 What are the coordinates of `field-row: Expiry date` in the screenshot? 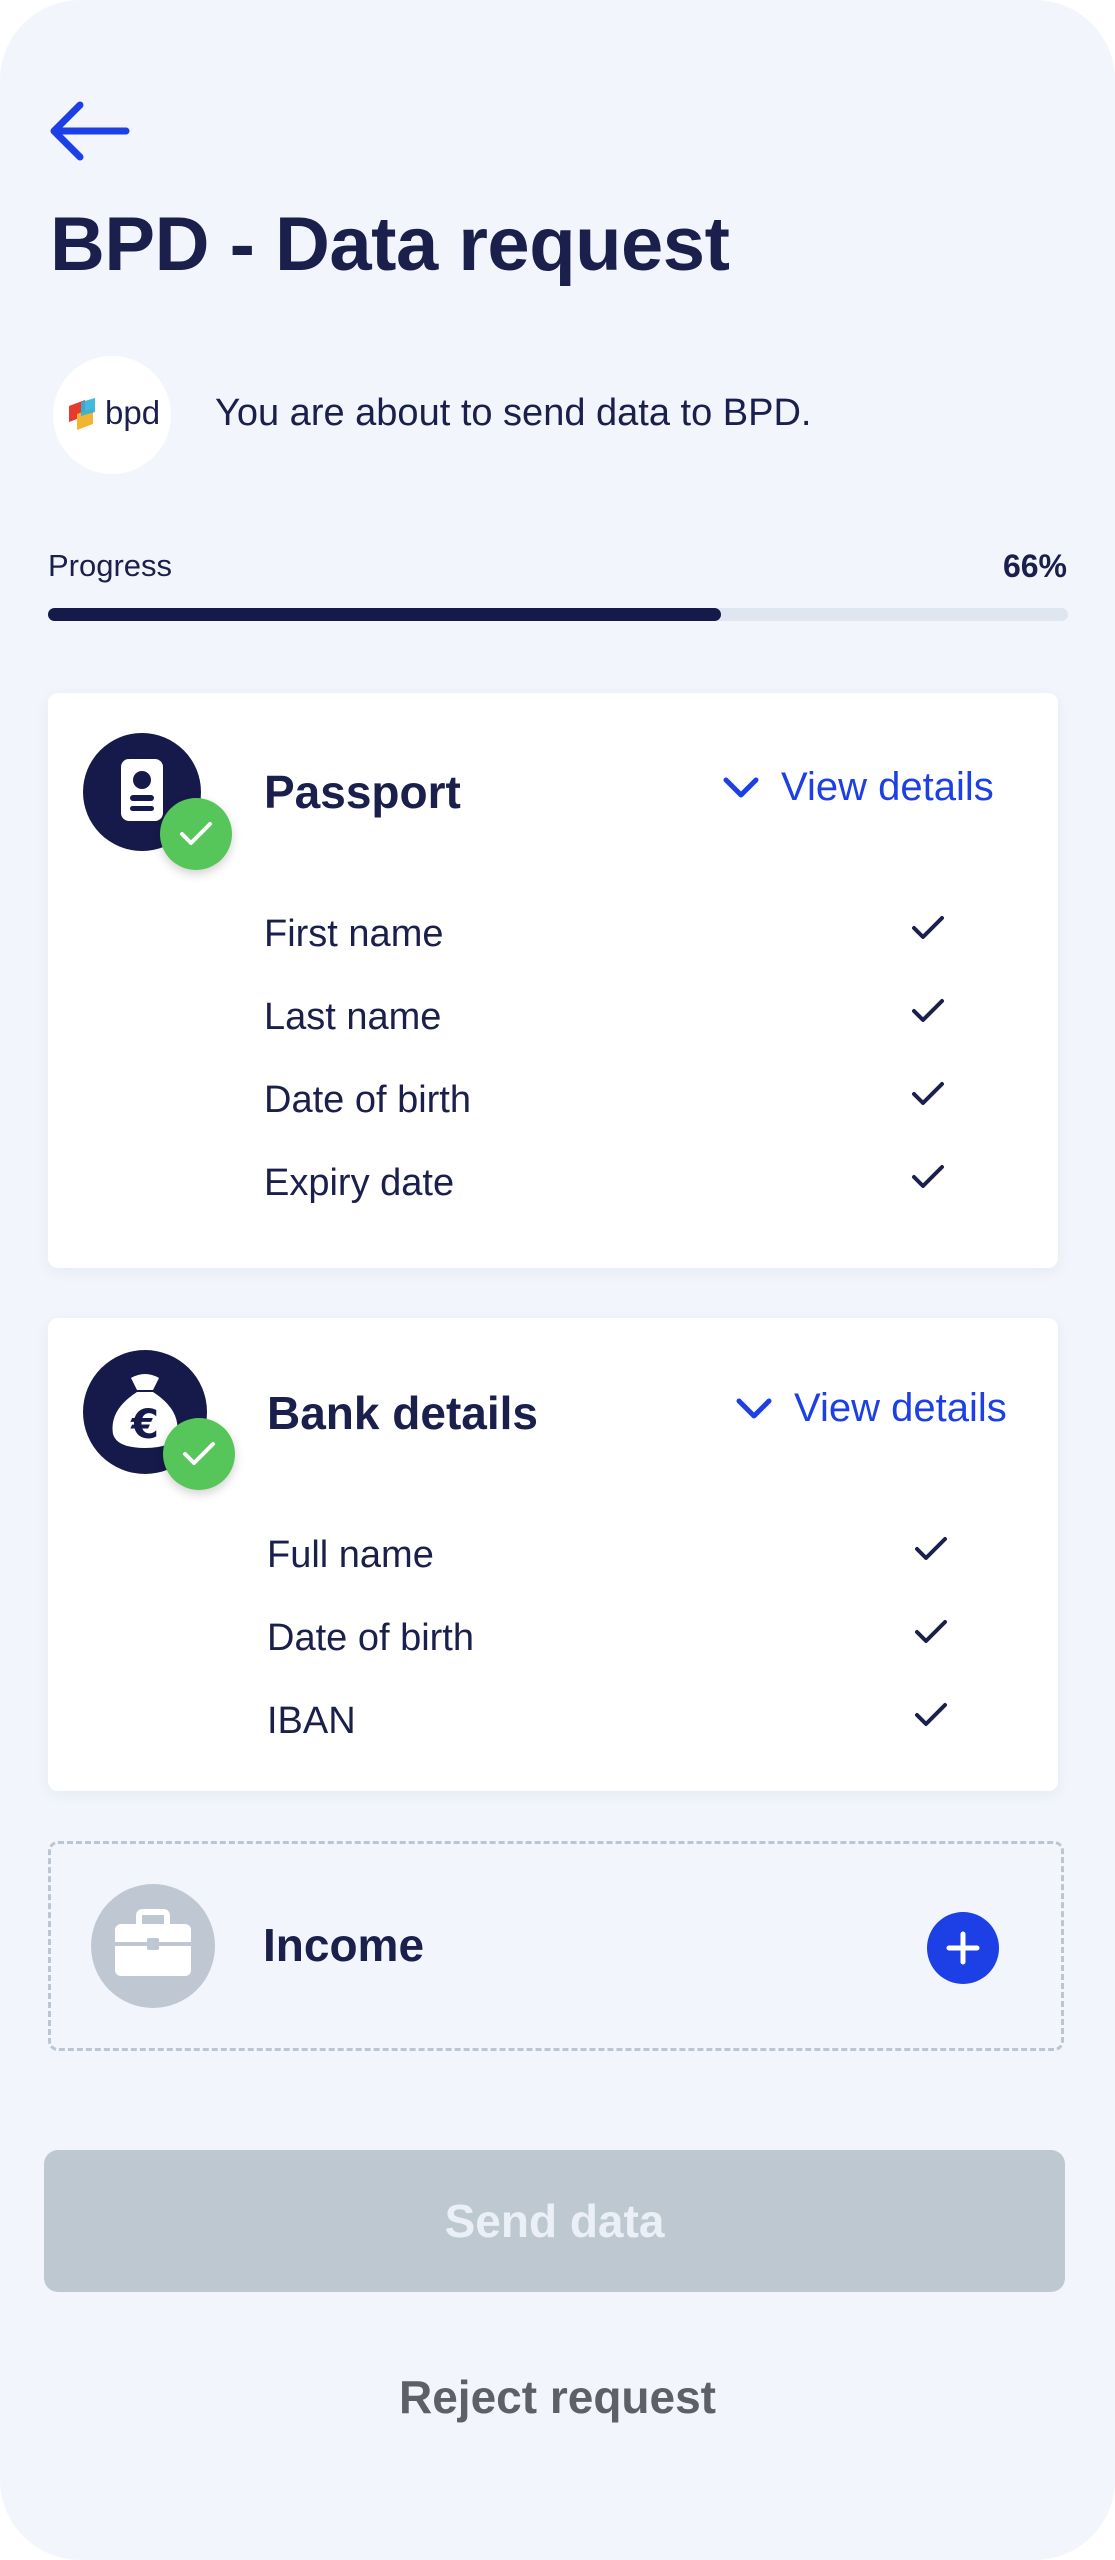 It's located at (614, 1182).